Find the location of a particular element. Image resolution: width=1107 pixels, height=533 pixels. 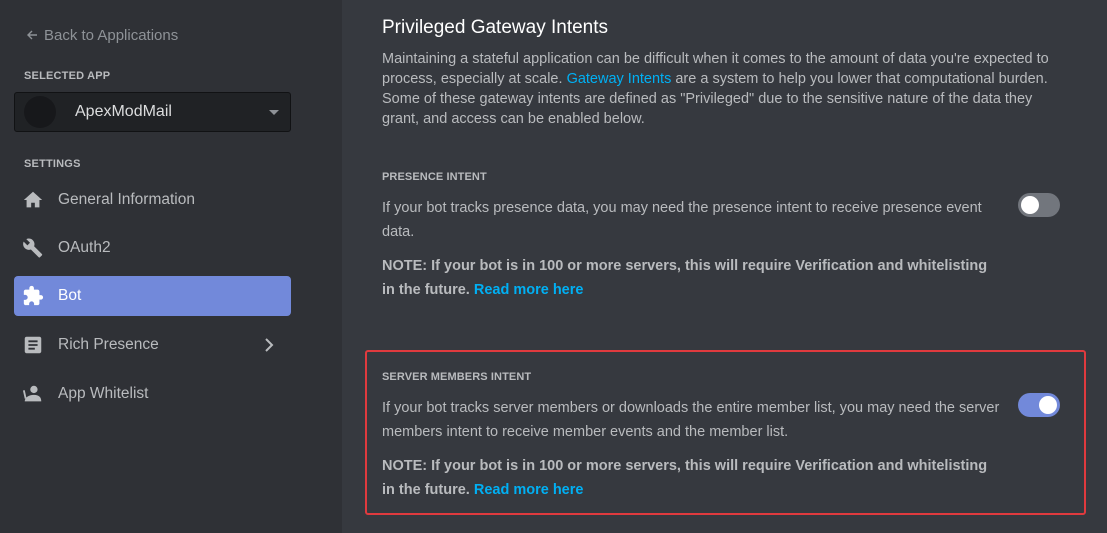

sidebar-item-label: Rich Presence is located at coordinates (108, 344).